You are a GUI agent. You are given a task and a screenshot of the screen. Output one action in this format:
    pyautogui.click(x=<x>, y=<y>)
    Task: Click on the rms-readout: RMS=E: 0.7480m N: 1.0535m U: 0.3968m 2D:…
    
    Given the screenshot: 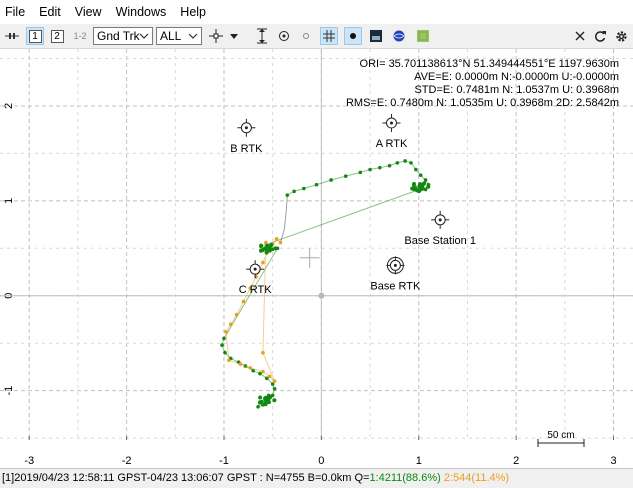 What is the action you would take?
    pyautogui.click(x=482, y=103)
    